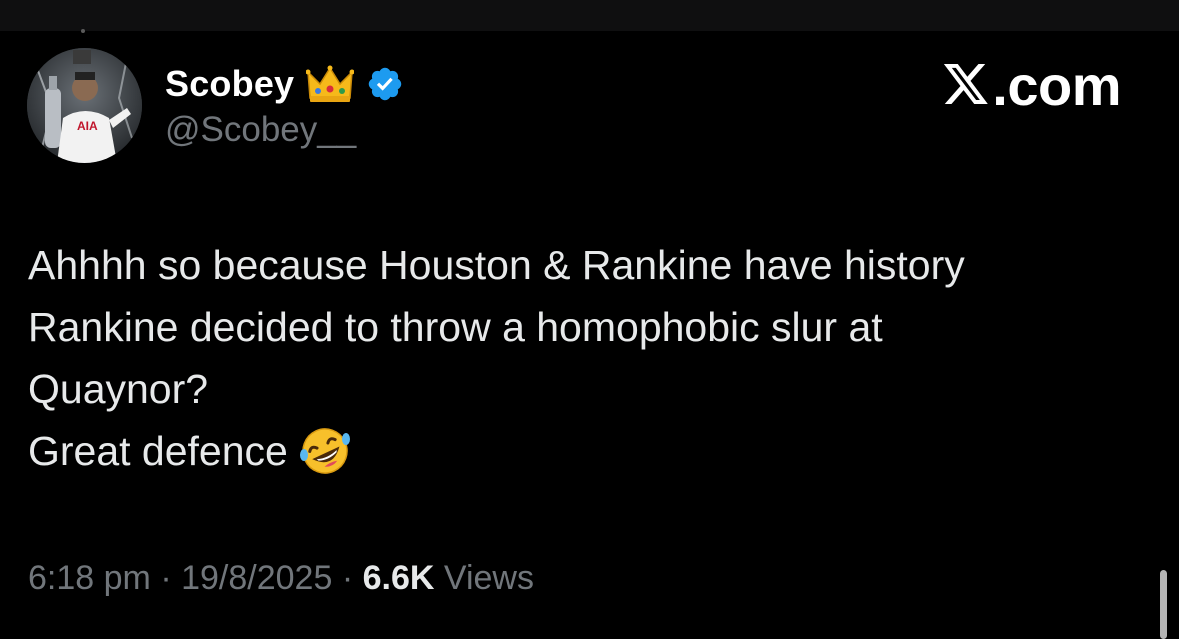 The height and width of the screenshot is (639, 1179). I want to click on tweet-metadata: 6:18 pm · 19/8/2025 · 6.6K Views, so click(281, 578).